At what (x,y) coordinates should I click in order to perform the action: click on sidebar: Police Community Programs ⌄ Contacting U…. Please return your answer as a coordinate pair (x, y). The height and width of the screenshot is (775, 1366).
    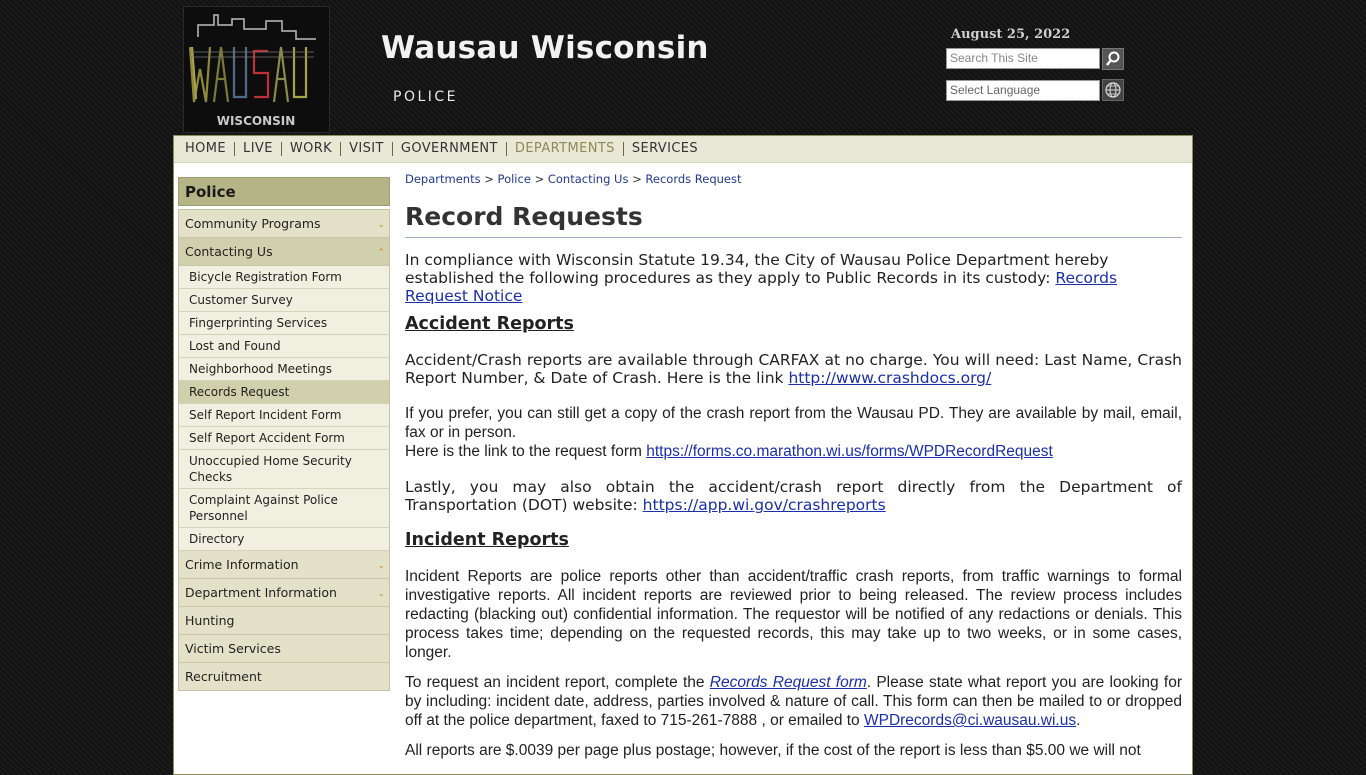
    Looking at the image, I should click on (284, 434).